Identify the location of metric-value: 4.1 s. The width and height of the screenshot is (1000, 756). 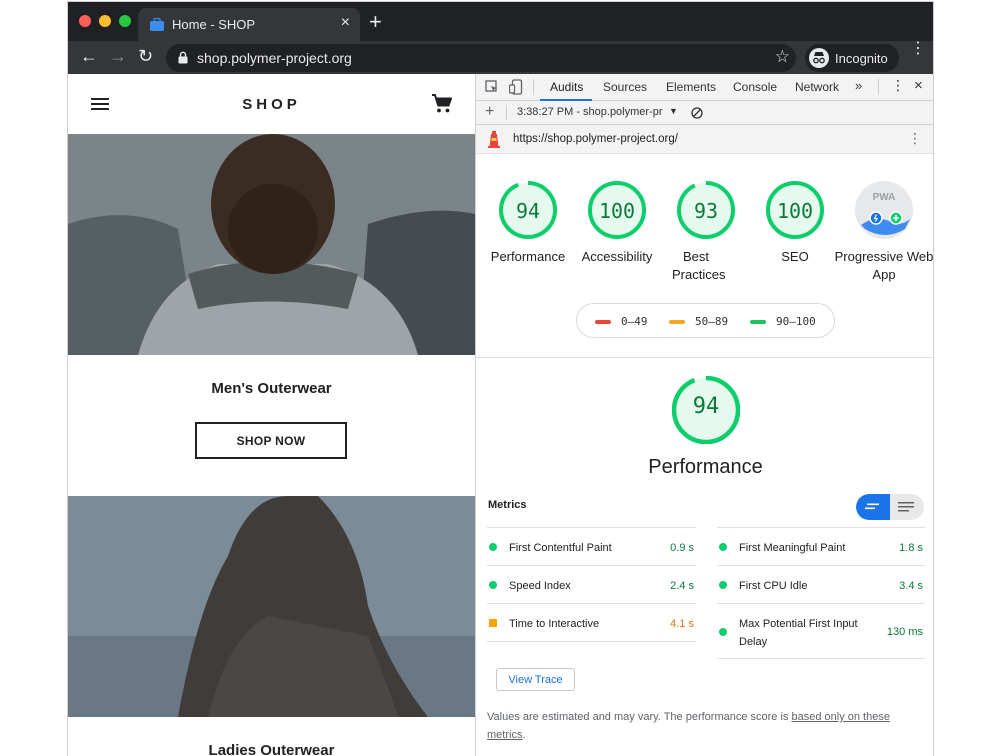
(682, 624).